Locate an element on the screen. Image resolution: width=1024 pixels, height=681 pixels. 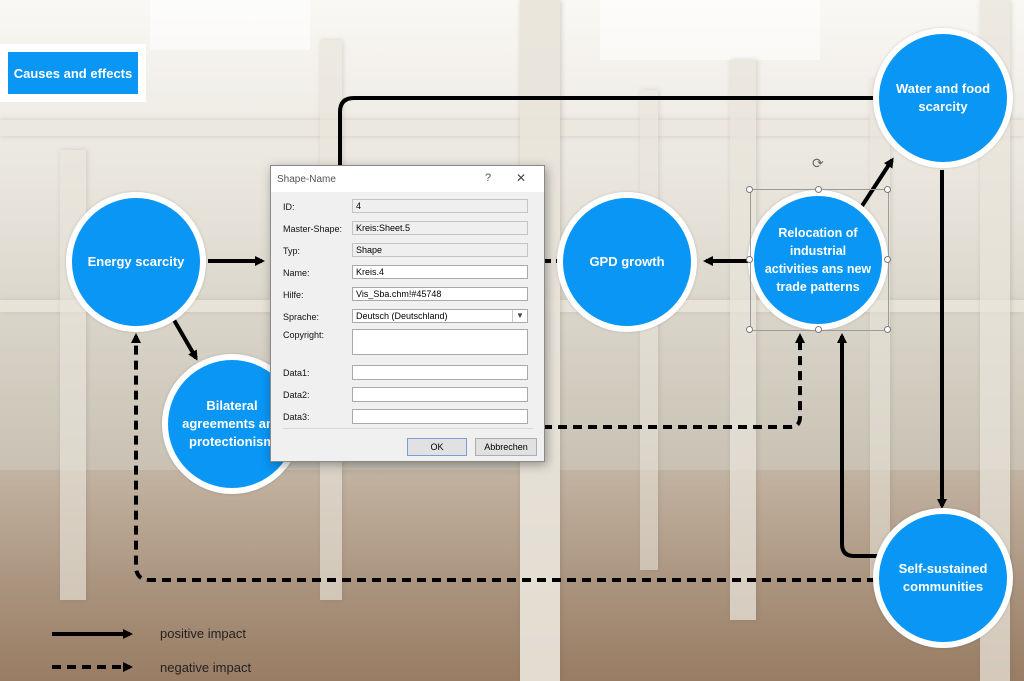
node-self-sustained: Self-sustained communities is located at coordinates (943, 578).